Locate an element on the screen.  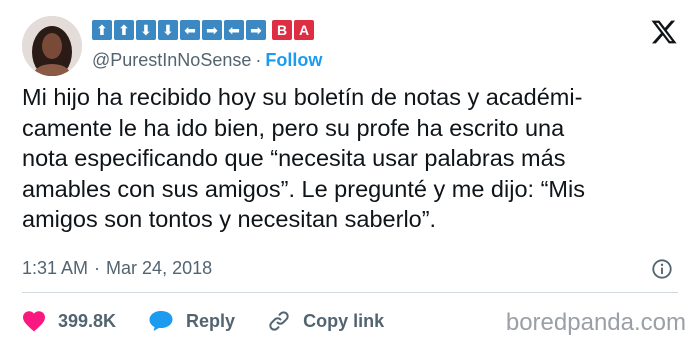
tweet-text-line: amigos son tontos y necesitan saberlo”. is located at coordinates (229, 219).